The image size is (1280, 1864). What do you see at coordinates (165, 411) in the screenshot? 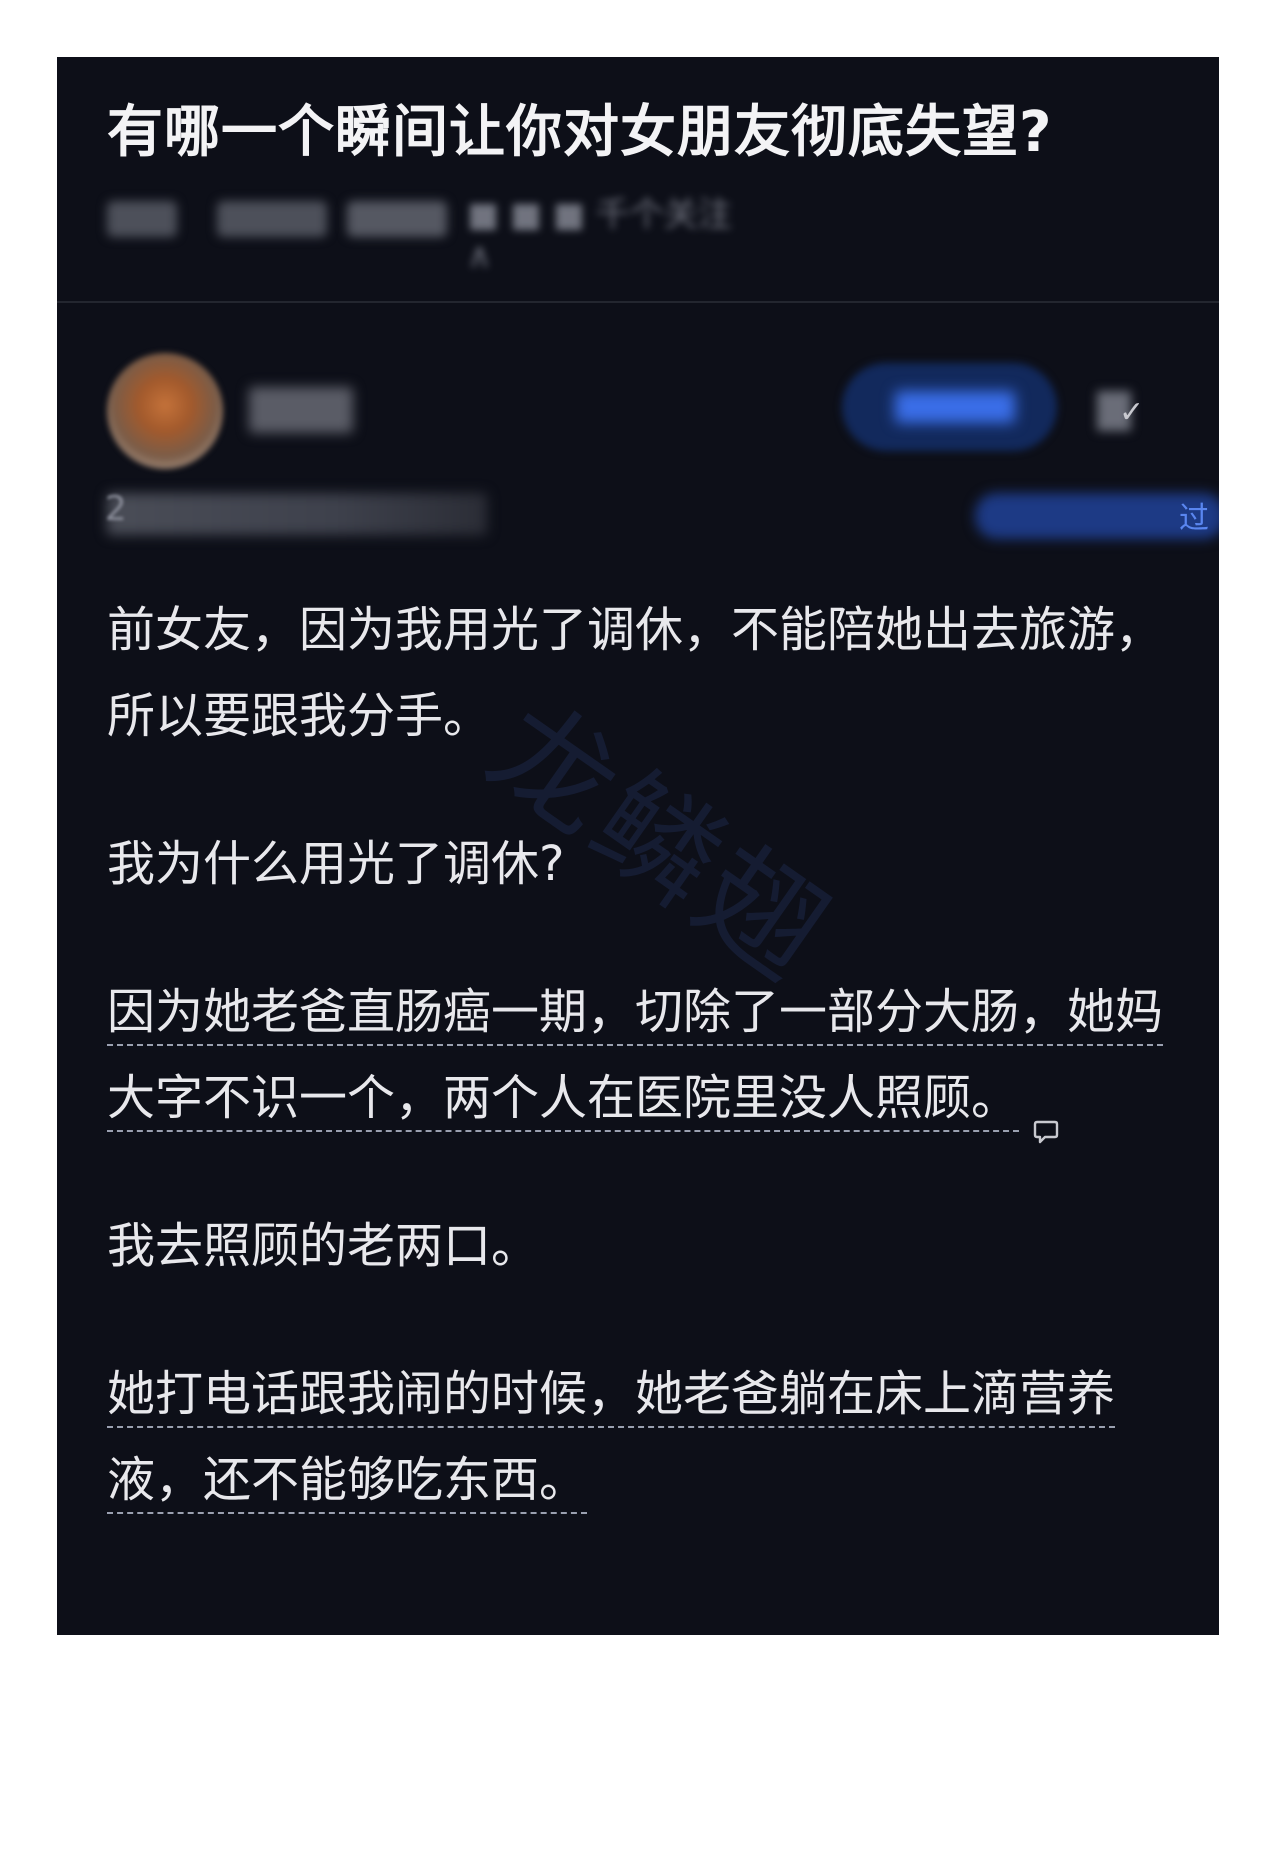
I see `author-avatar` at bounding box center [165, 411].